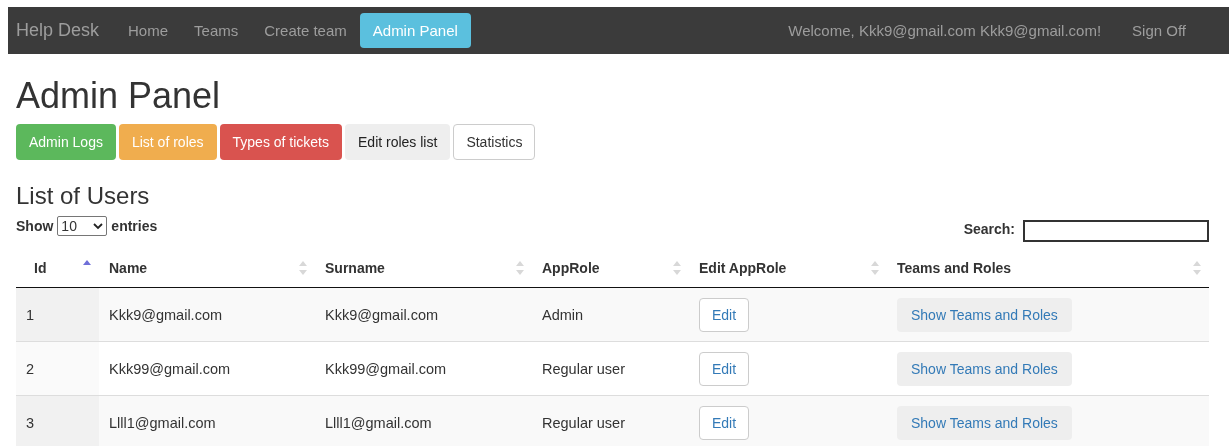 This screenshot has width=1229, height=446. I want to click on table-cell: 2, so click(57, 368).